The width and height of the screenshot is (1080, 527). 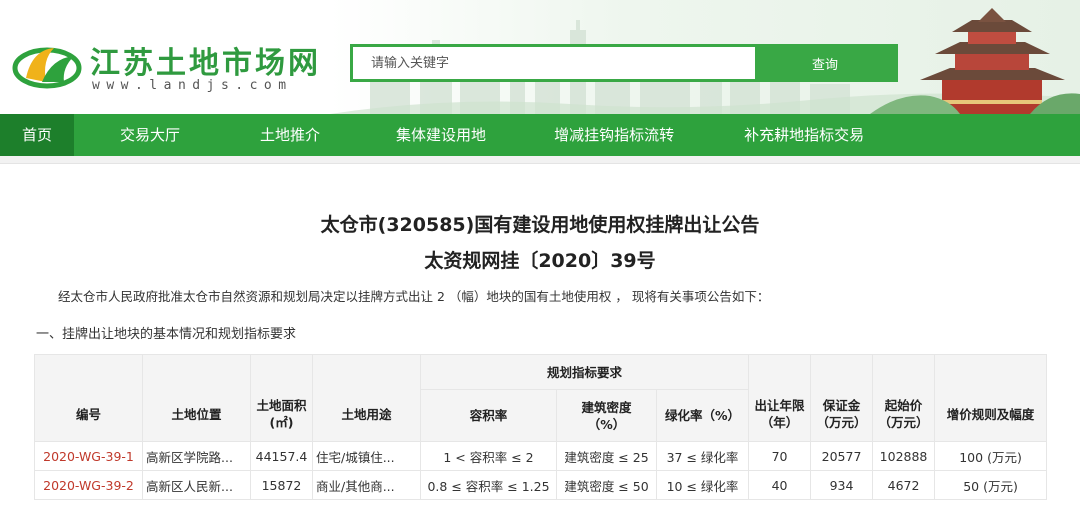 What do you see at coordinates (606, 415) in the screenshot?
I see `header-density: 建筑密度 （%）` at bounding box center [606, 415].